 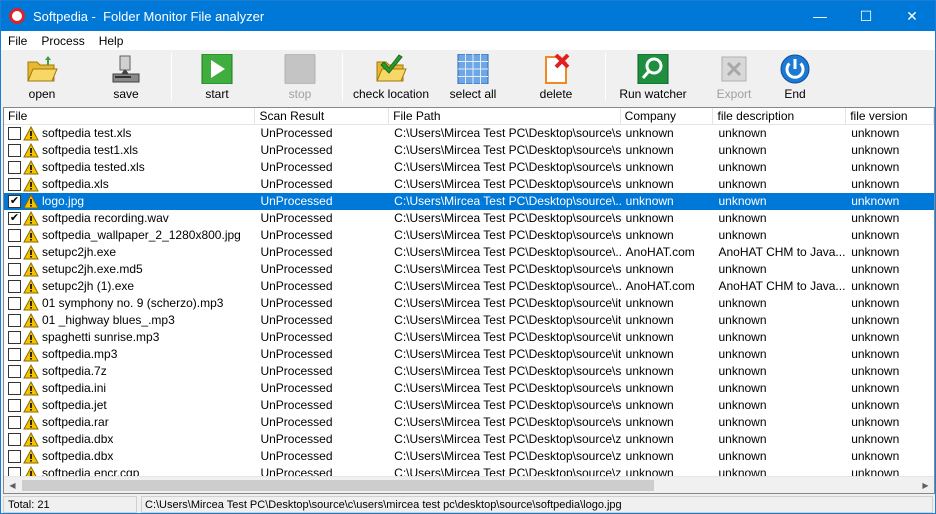 What do you see at coordinates (126, 94) in the screenshot?
I see `save-label: save` at bounding box center [126, 94].